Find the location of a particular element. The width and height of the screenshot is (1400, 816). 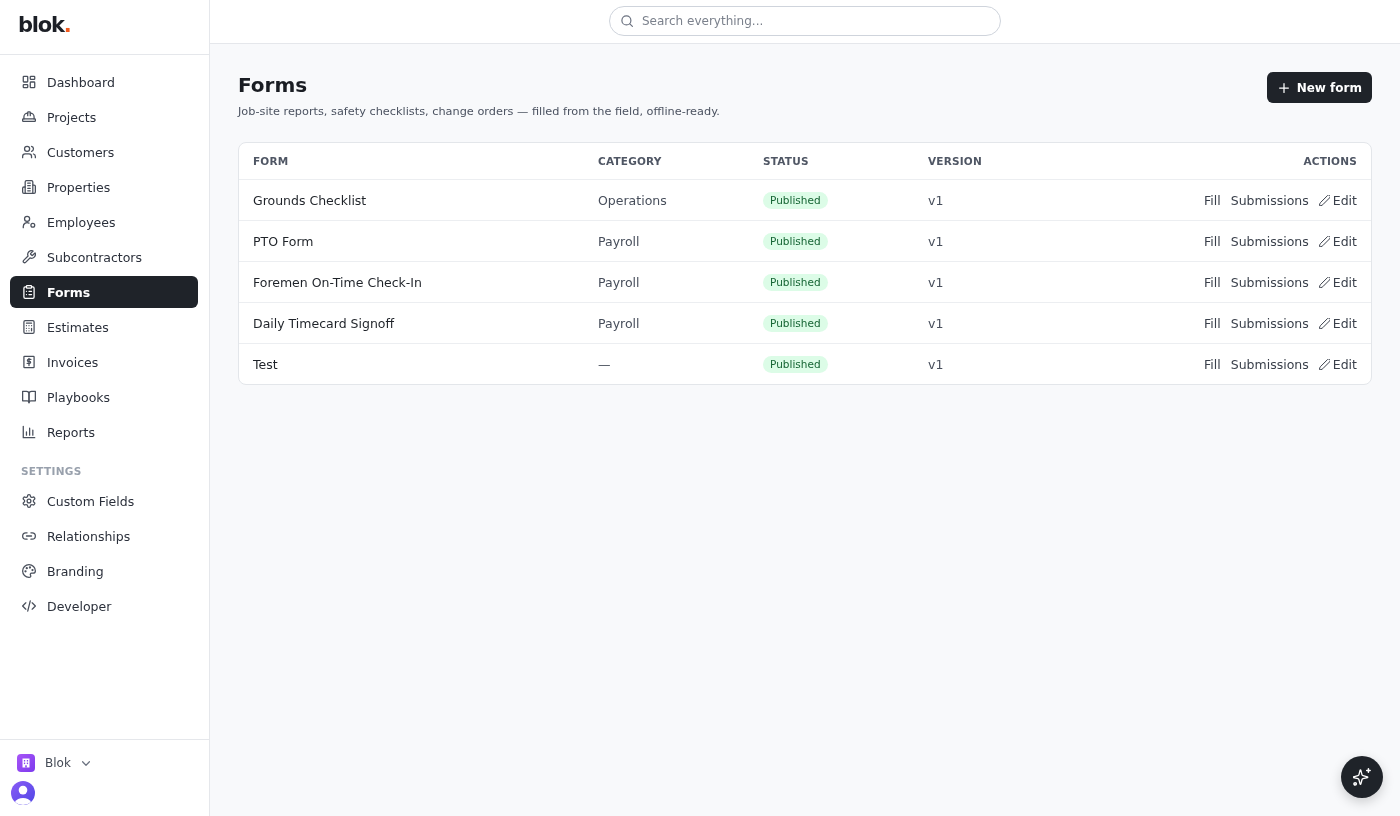

building-icon is located at coordinates (29, 187).